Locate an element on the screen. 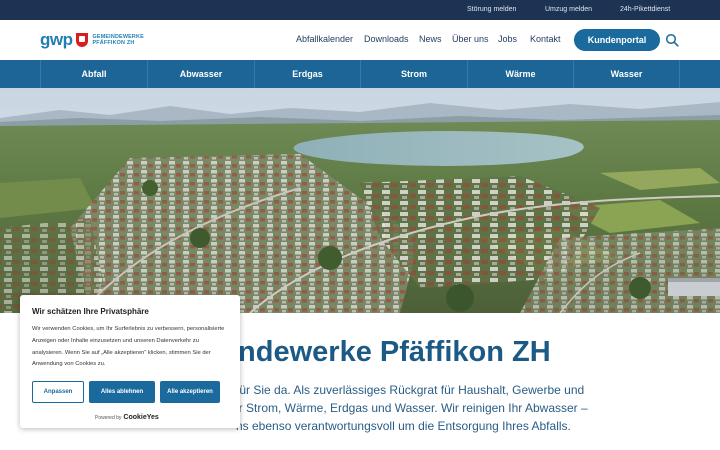  nav-downloads: Downloads is located at coordinates (386, 39).